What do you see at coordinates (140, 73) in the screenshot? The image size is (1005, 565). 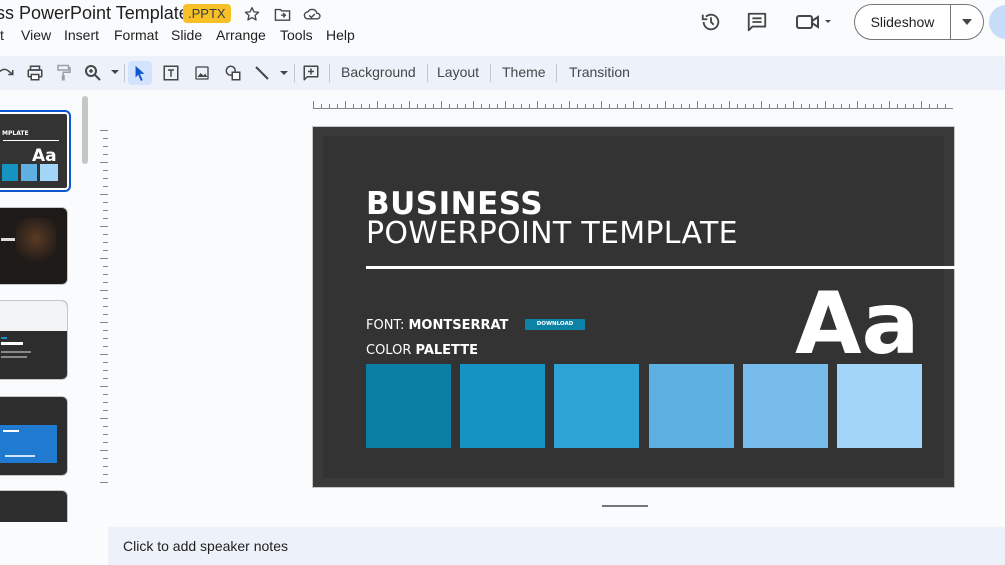 I see `select-arrow-icon` at bounding box center [140, 73].